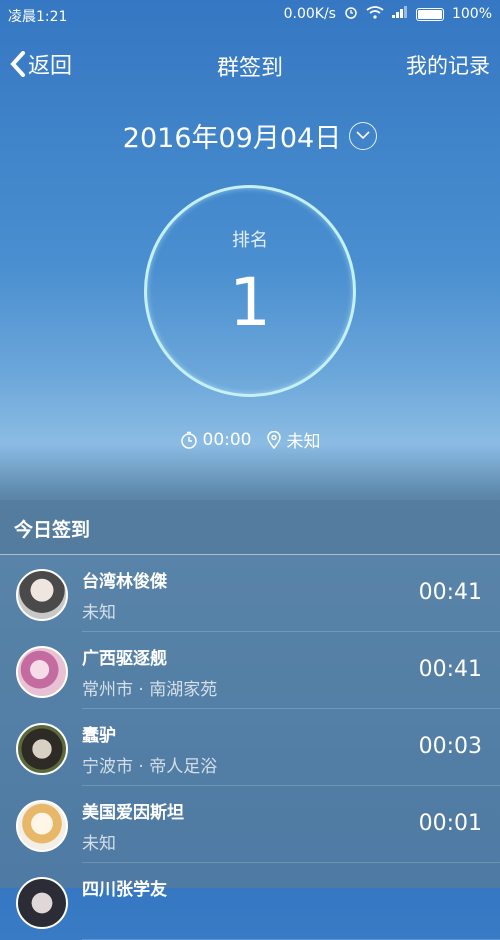 This screenshot has height=940, width=500. What do you see at coordinates (388, 14) in the screenshot?
I see `status-right: 0.00K/s 100%` at bounding box center [388, 14].